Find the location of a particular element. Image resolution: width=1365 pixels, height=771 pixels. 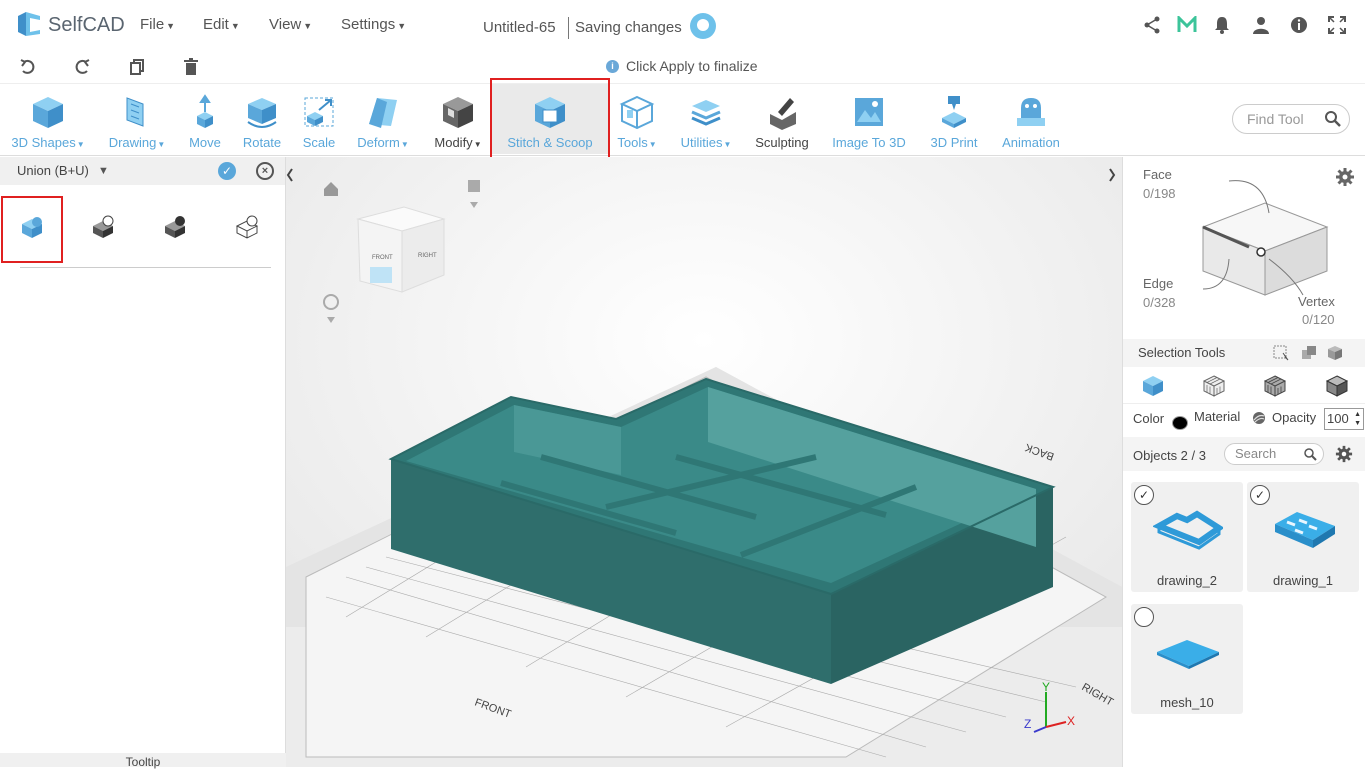

face-mode-icon is located at coordinates (1214, 386).